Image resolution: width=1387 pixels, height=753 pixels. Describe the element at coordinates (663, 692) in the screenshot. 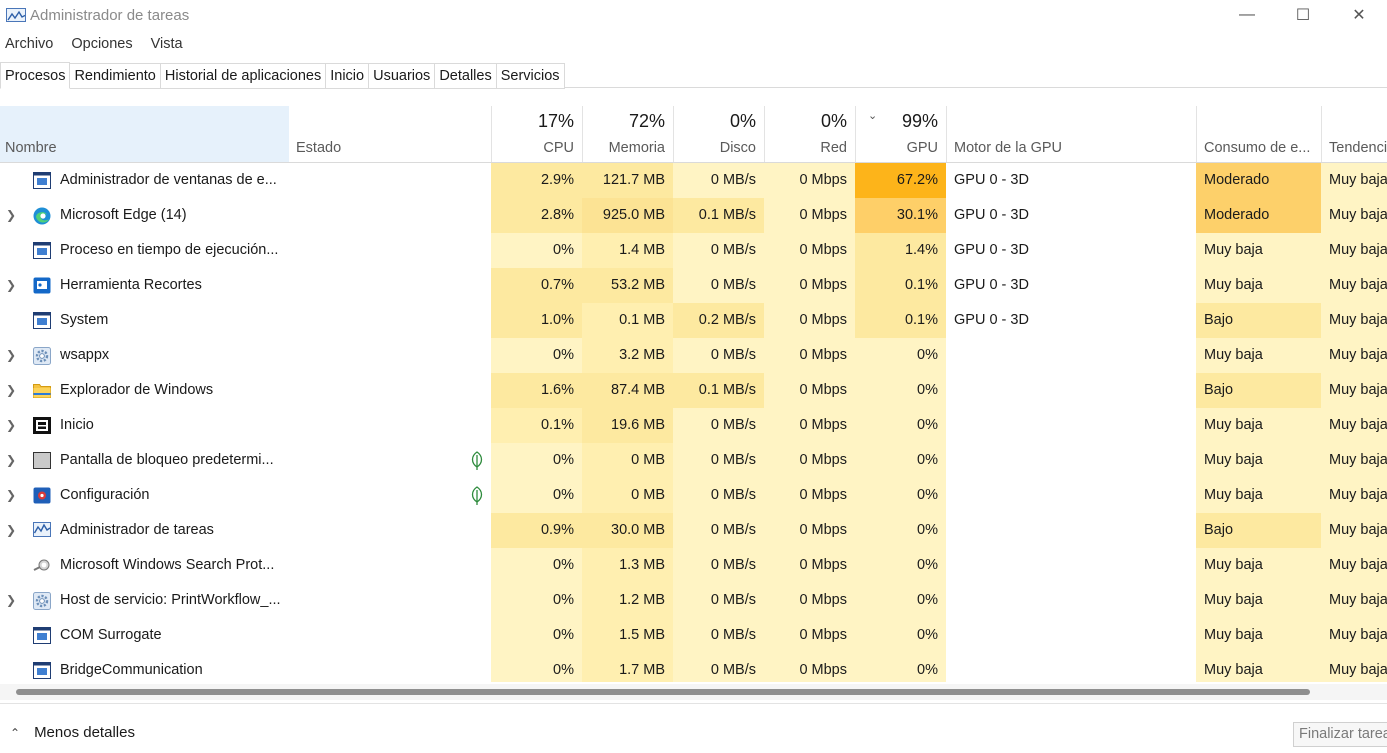

I see `horizontal-scrollbar-thumb` at that location.